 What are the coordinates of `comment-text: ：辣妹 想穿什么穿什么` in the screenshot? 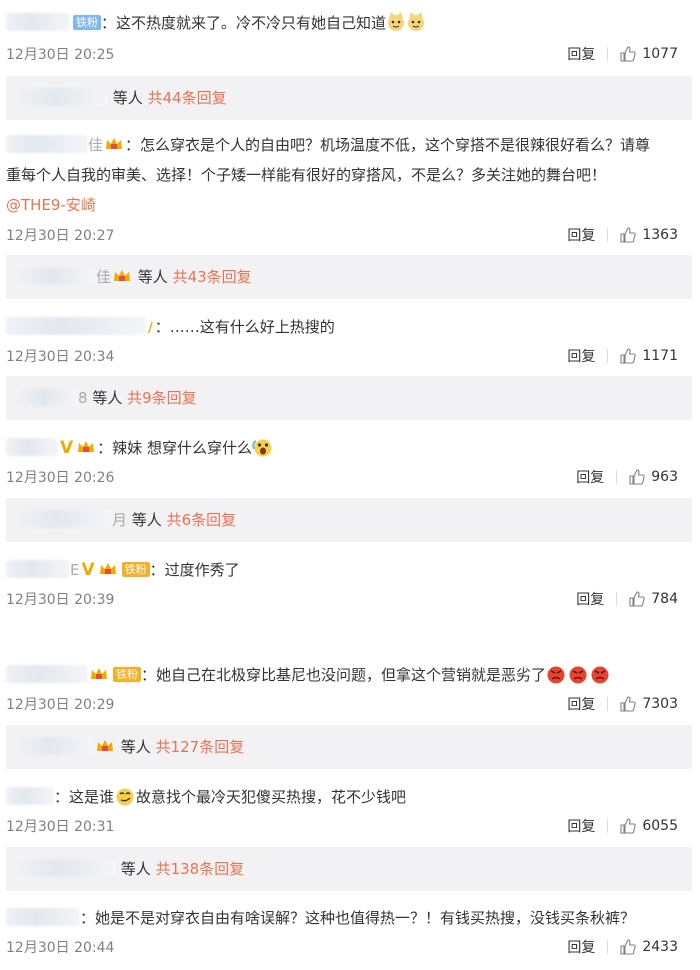 It's located at (174, 448).